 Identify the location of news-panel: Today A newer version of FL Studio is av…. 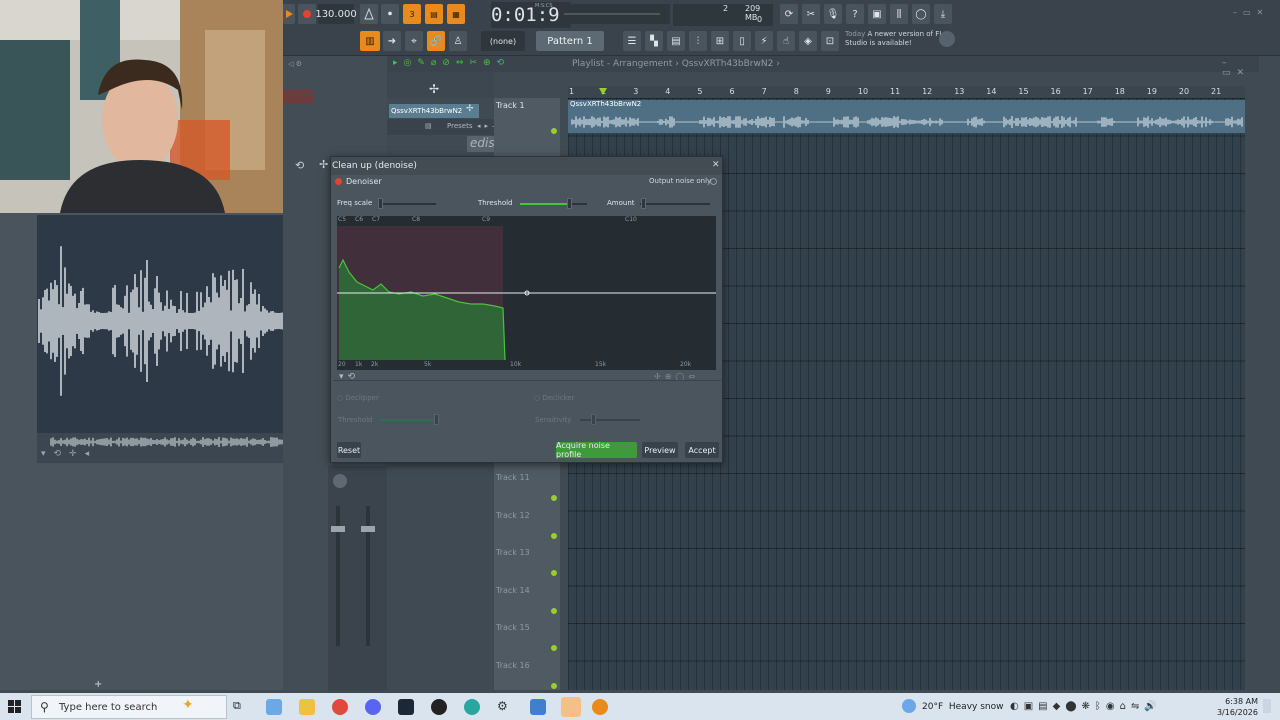
(900, 42).